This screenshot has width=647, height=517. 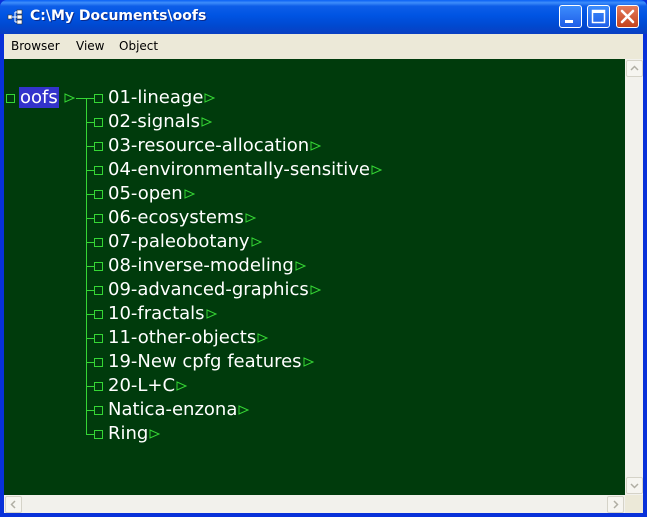 I want to click on tree-node-label: 01-lineage, so click(x=156, y=97).